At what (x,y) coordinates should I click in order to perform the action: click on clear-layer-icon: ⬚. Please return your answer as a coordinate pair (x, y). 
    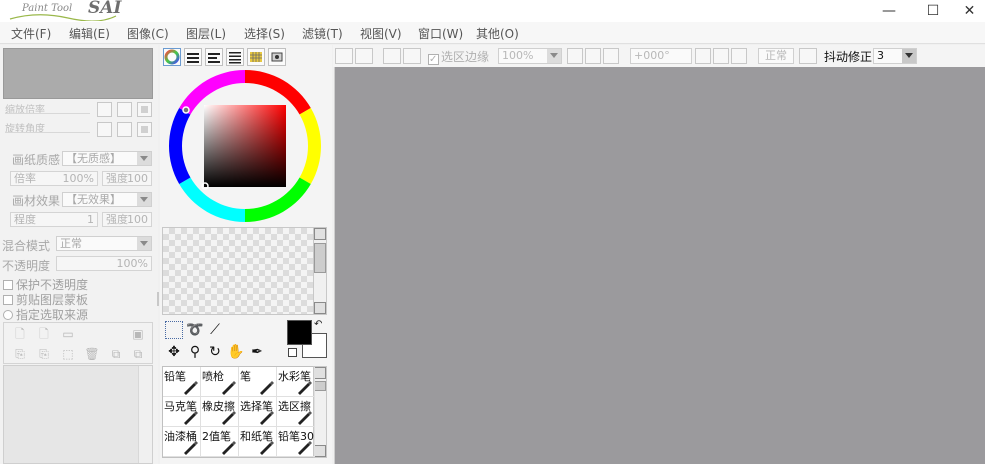
    Looking at the image, I should click on (68, 354).